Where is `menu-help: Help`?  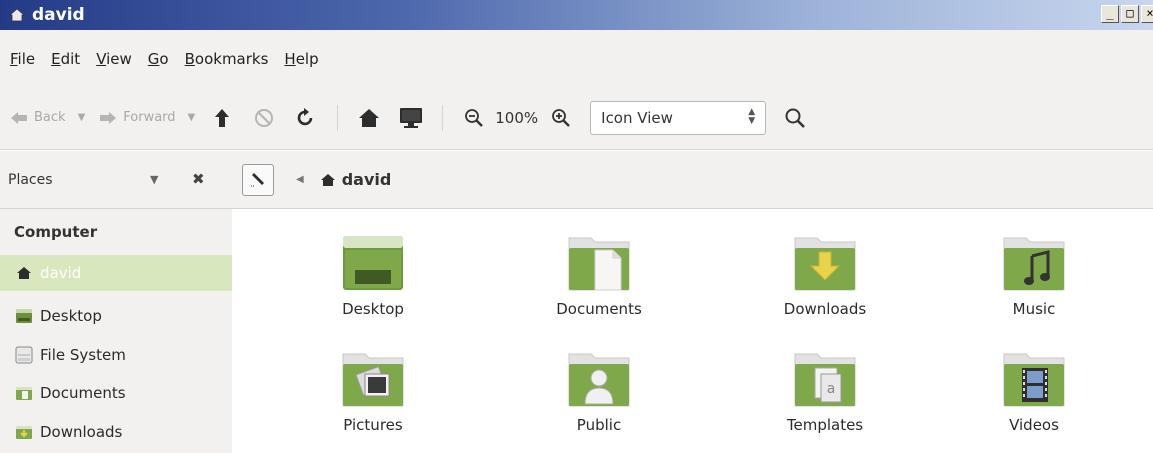 menu-help: Help is located at coordinates (305, 59).